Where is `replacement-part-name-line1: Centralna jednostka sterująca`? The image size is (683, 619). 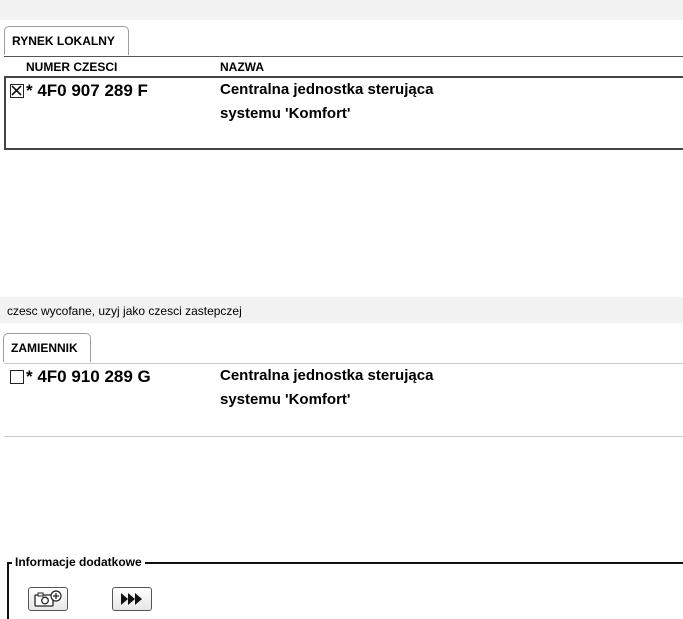 replacement-part-name-line1: Centralna jednostka sterująca is located at coordinates (327, 375).